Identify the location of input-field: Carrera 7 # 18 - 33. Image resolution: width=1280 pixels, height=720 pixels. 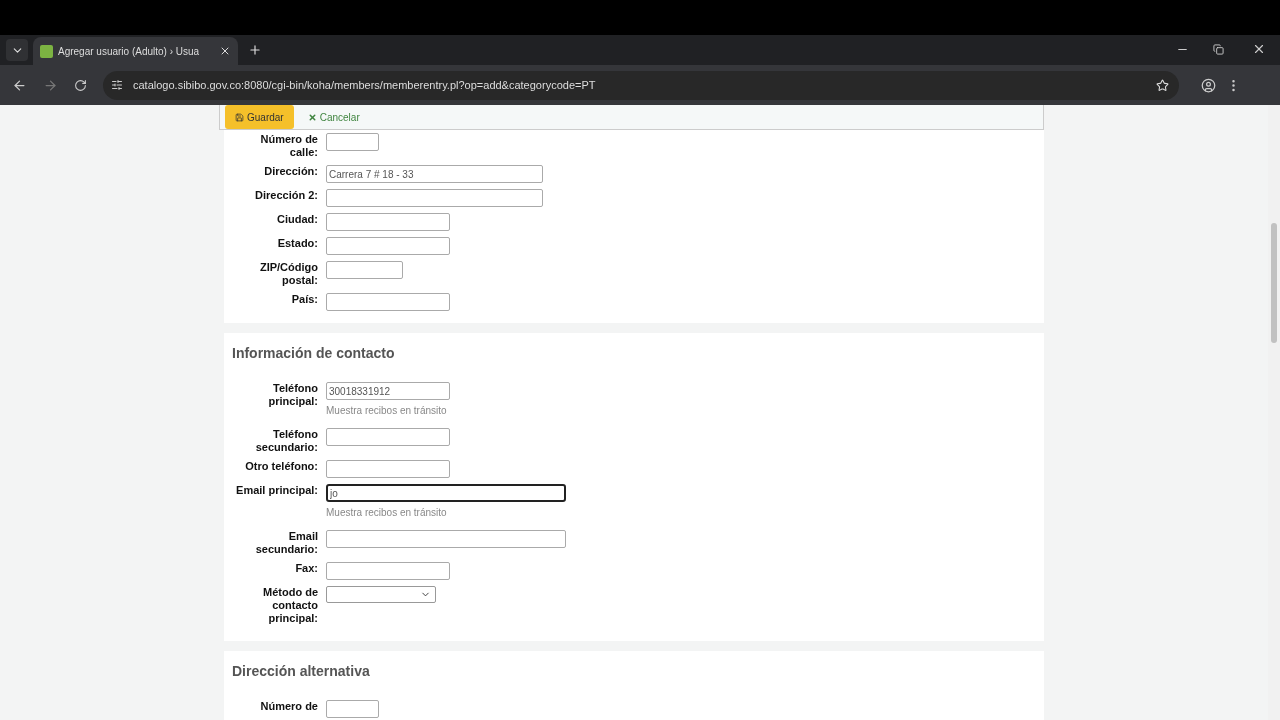
(434, 174).